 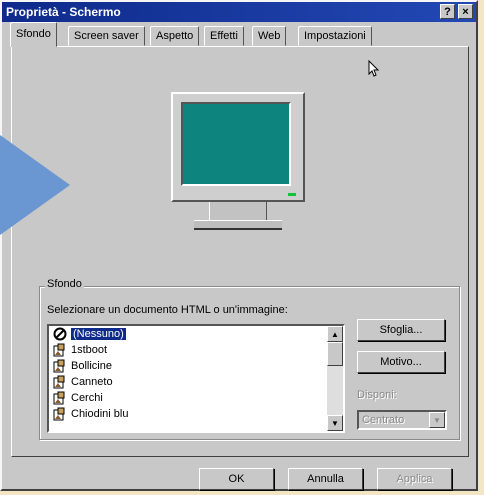 I want to click on callout-arrow-icon, so click(x=35, y=185).